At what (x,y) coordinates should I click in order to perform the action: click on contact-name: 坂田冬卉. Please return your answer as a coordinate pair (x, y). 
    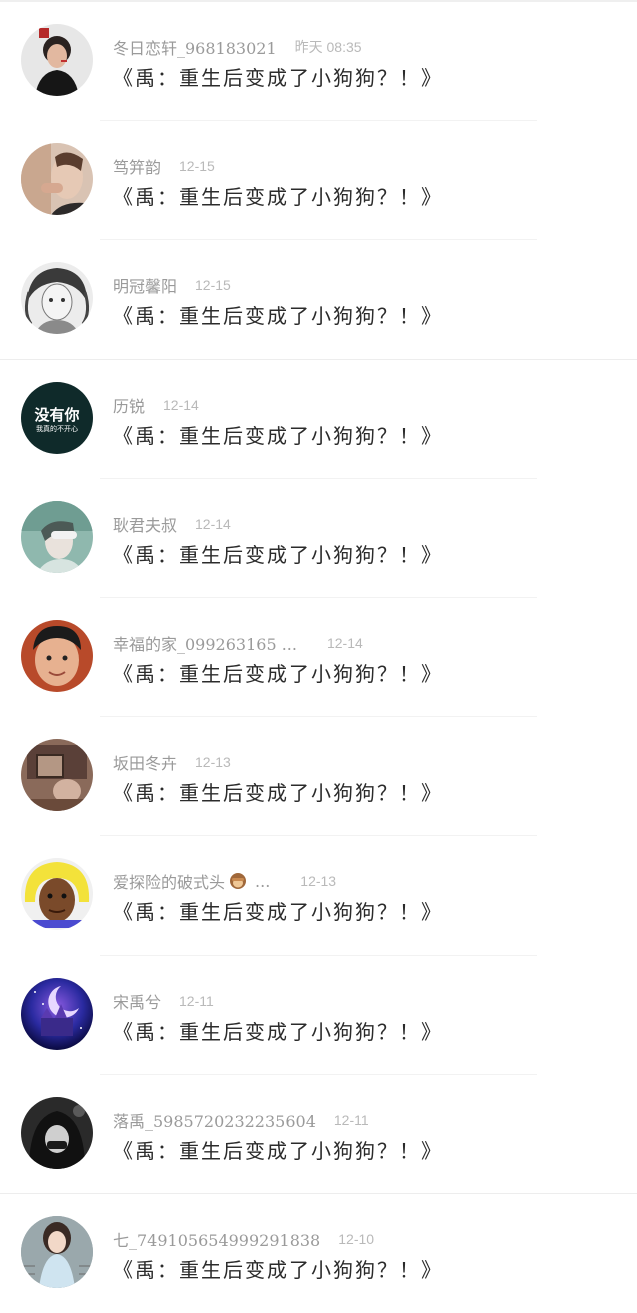
    Looking at the image, I should click on (145, 764).